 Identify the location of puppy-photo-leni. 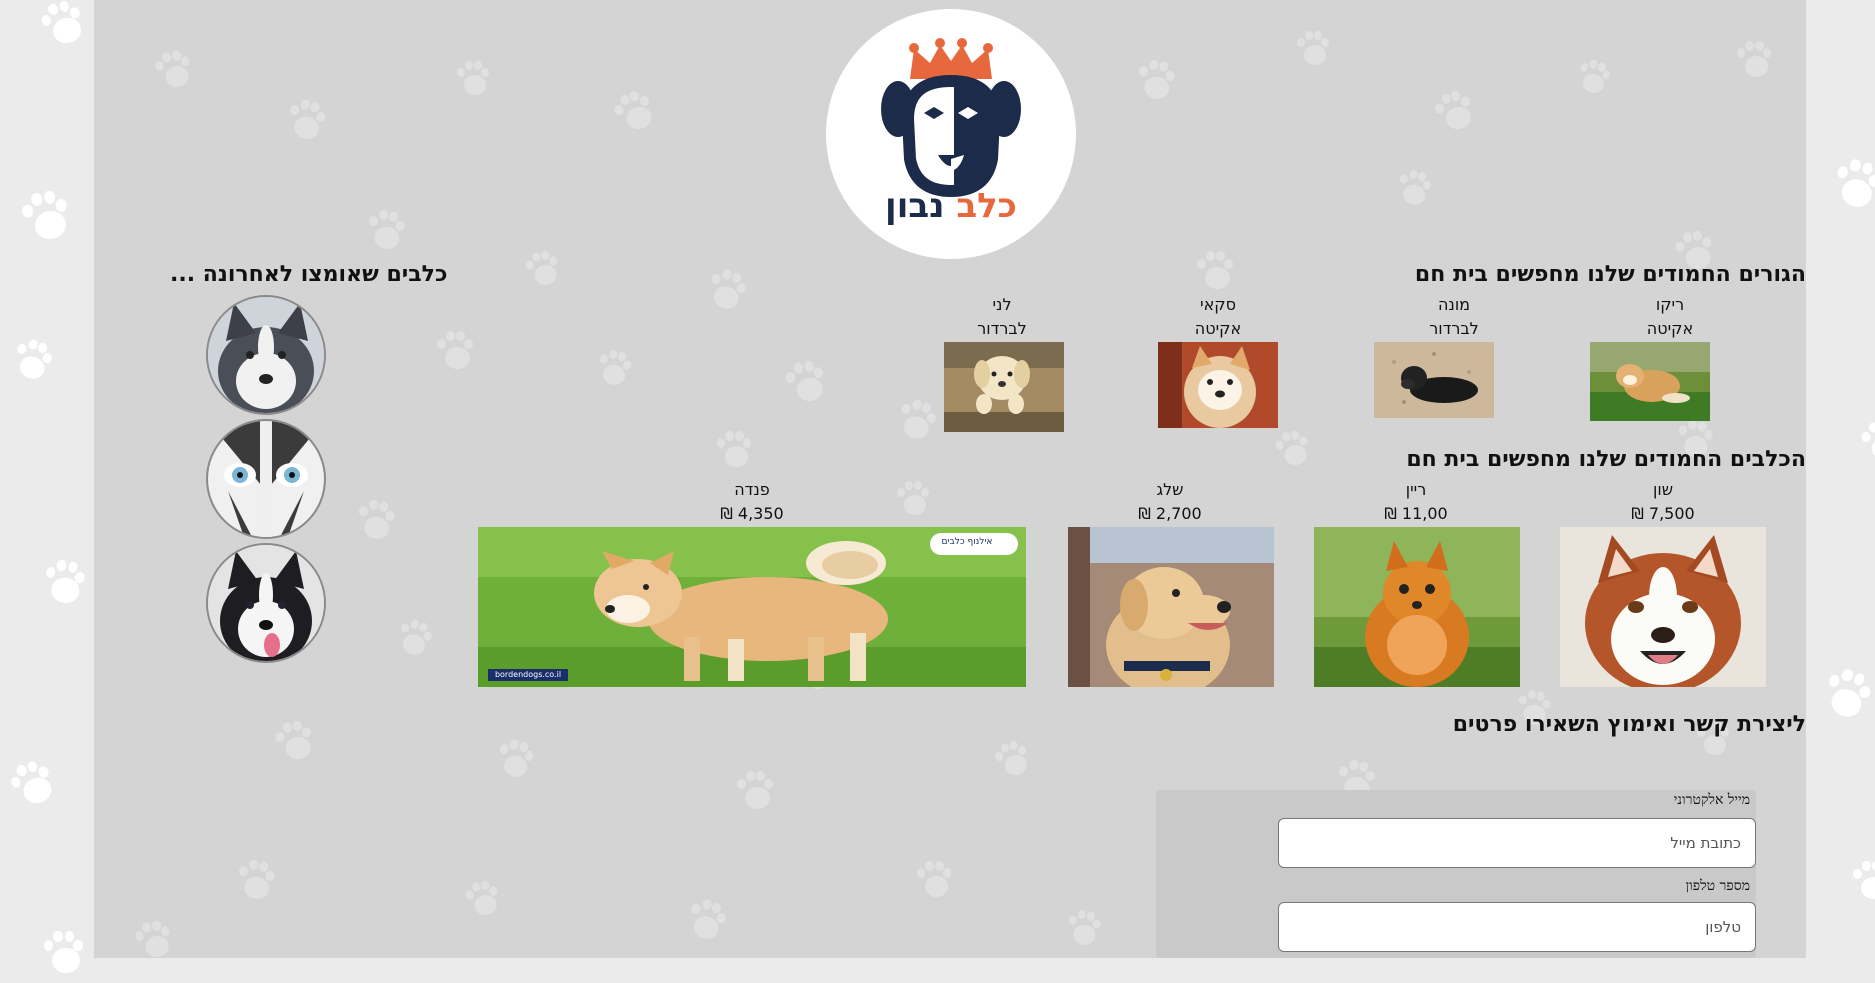
(1004, 387).